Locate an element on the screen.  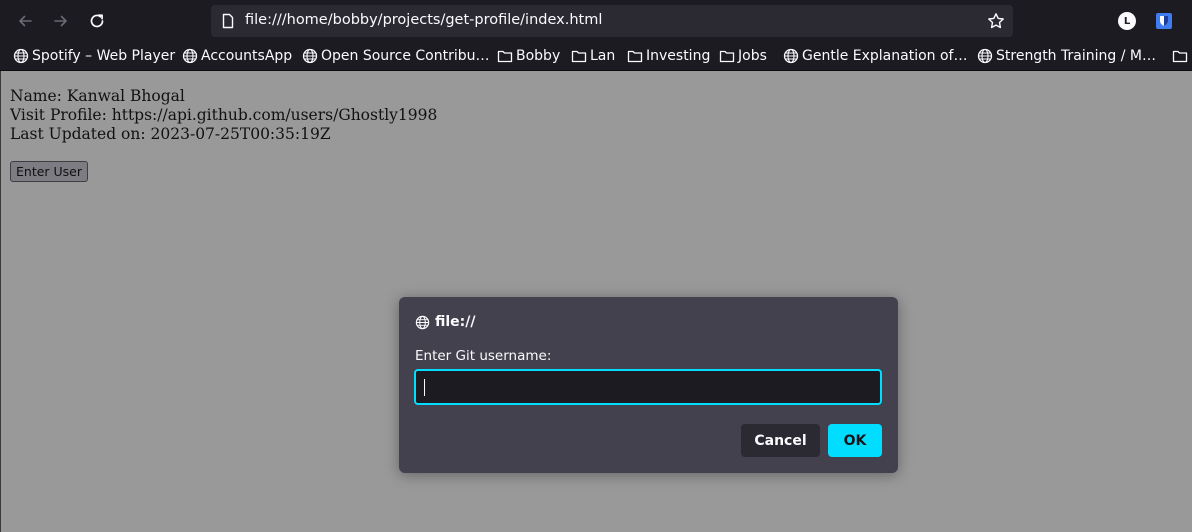
account-avatar-icon: L is located at coordinates (1127, 21).